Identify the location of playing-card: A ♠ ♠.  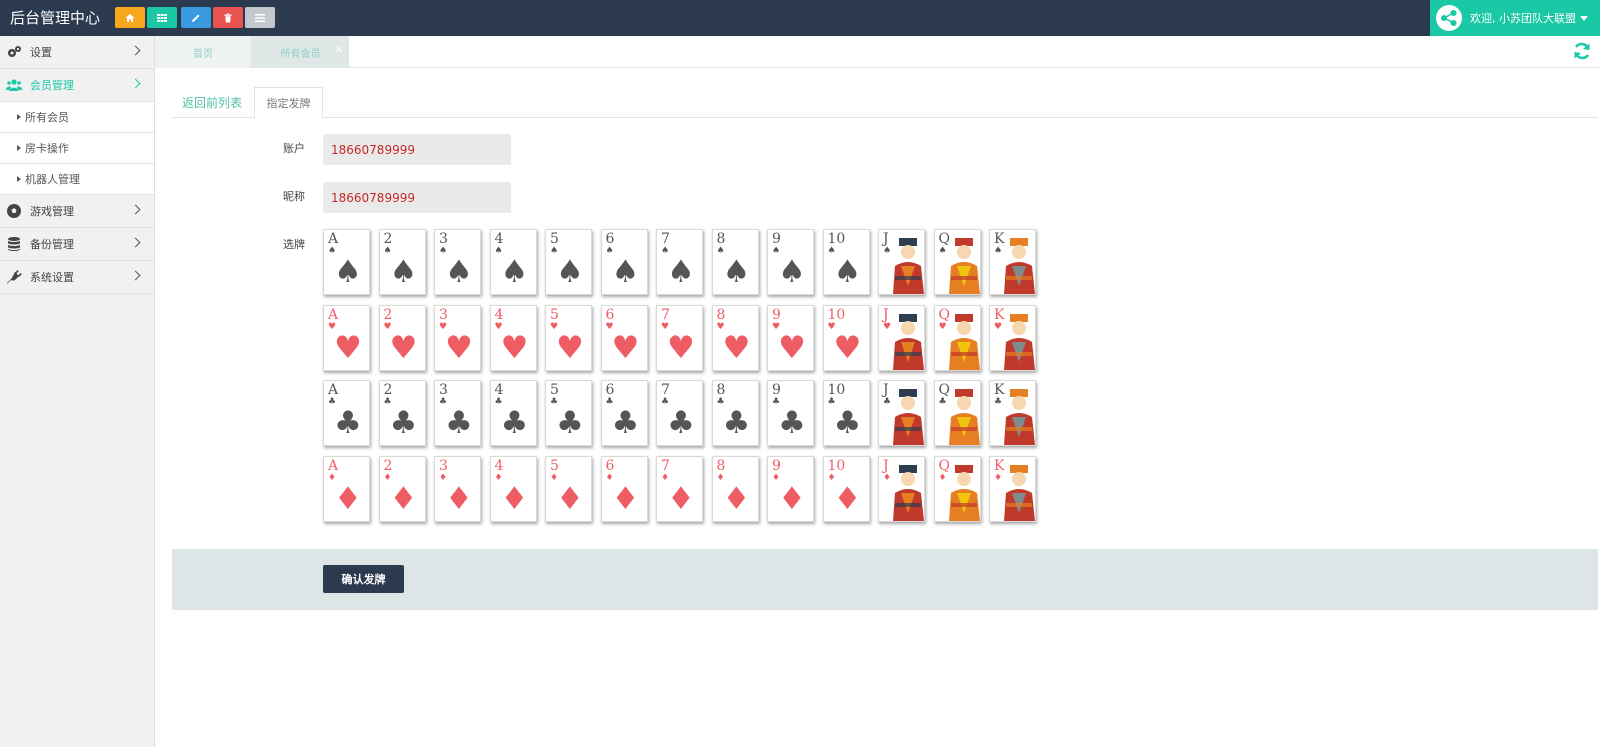
(346, 262).